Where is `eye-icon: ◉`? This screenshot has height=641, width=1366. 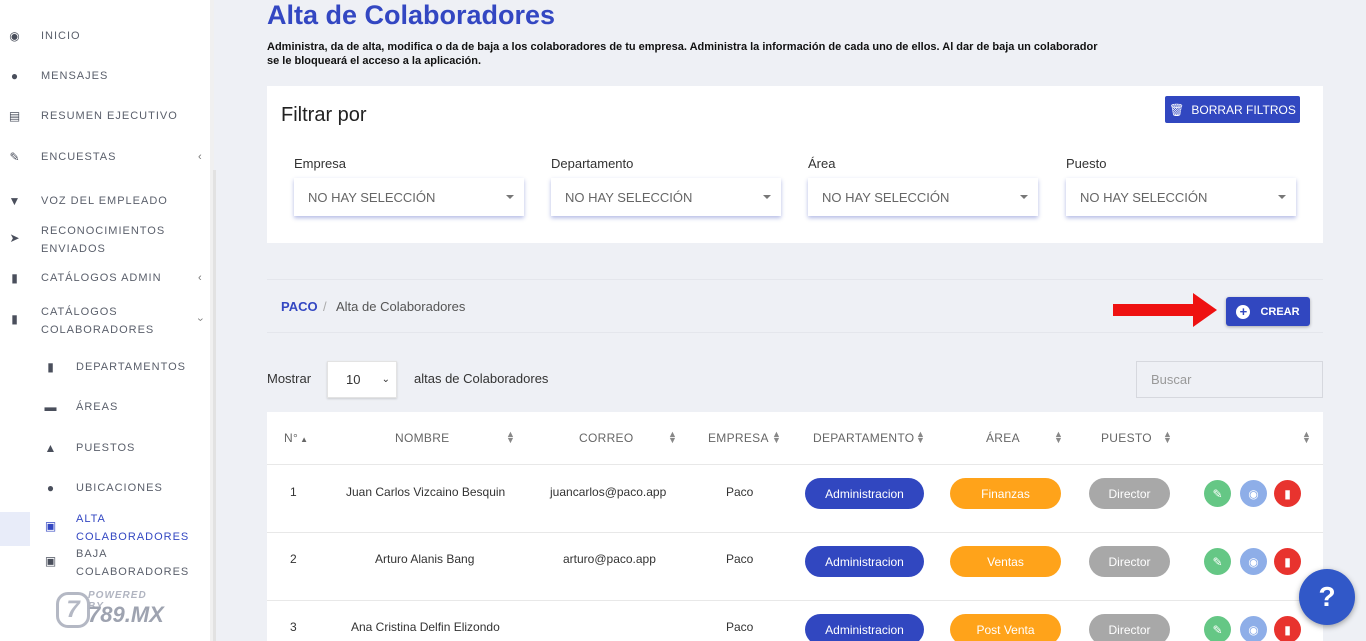 eye-icon: ◉ is located at coordinates (1253, 629).